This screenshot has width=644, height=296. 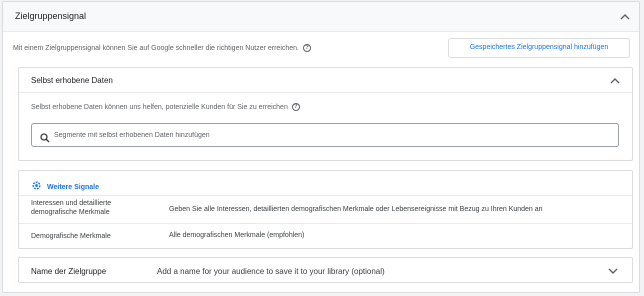 I want to click on segment-search-input, so click(x=329, y=135).